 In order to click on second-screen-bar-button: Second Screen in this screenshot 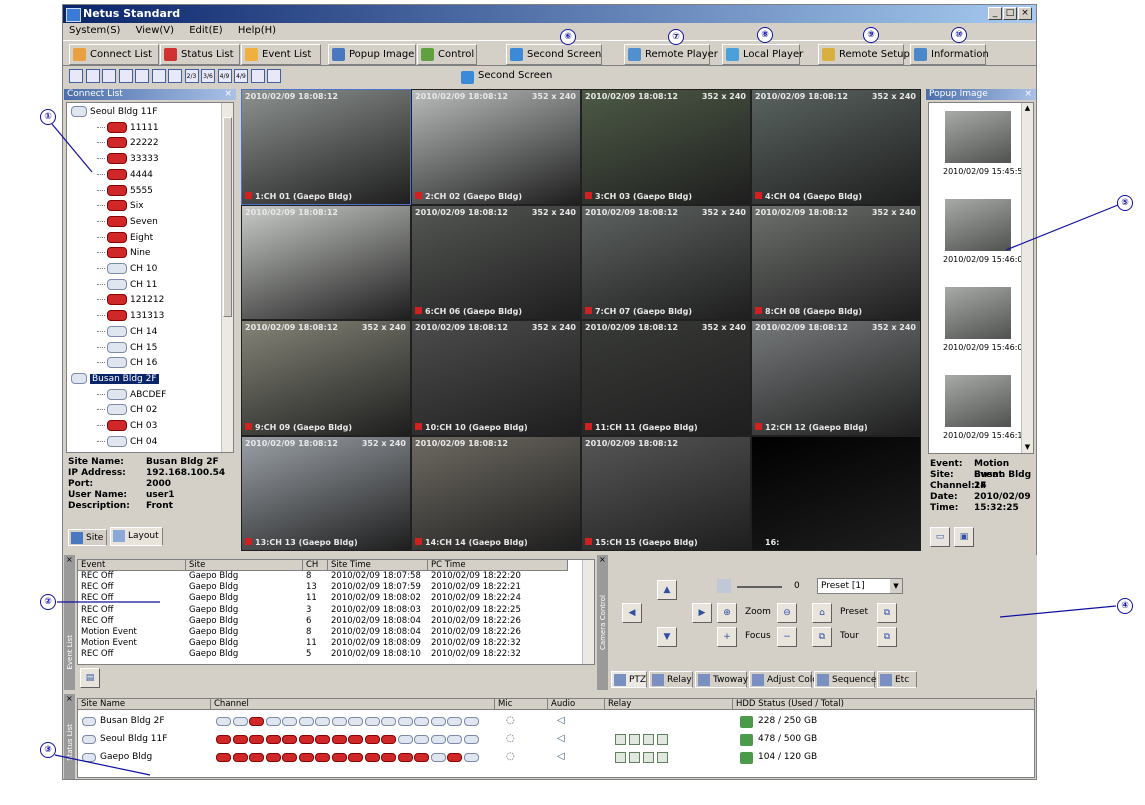, I will do `click(505, 77)`.